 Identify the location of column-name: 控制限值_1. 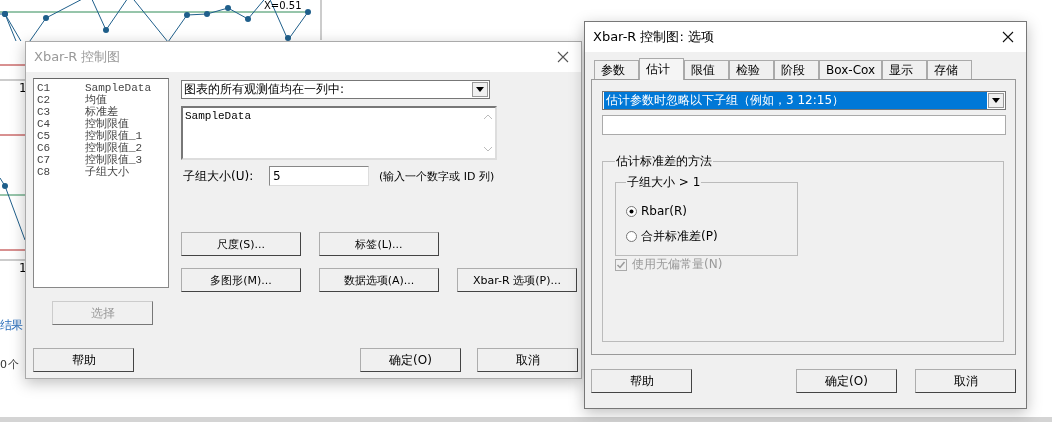
(114, 136).